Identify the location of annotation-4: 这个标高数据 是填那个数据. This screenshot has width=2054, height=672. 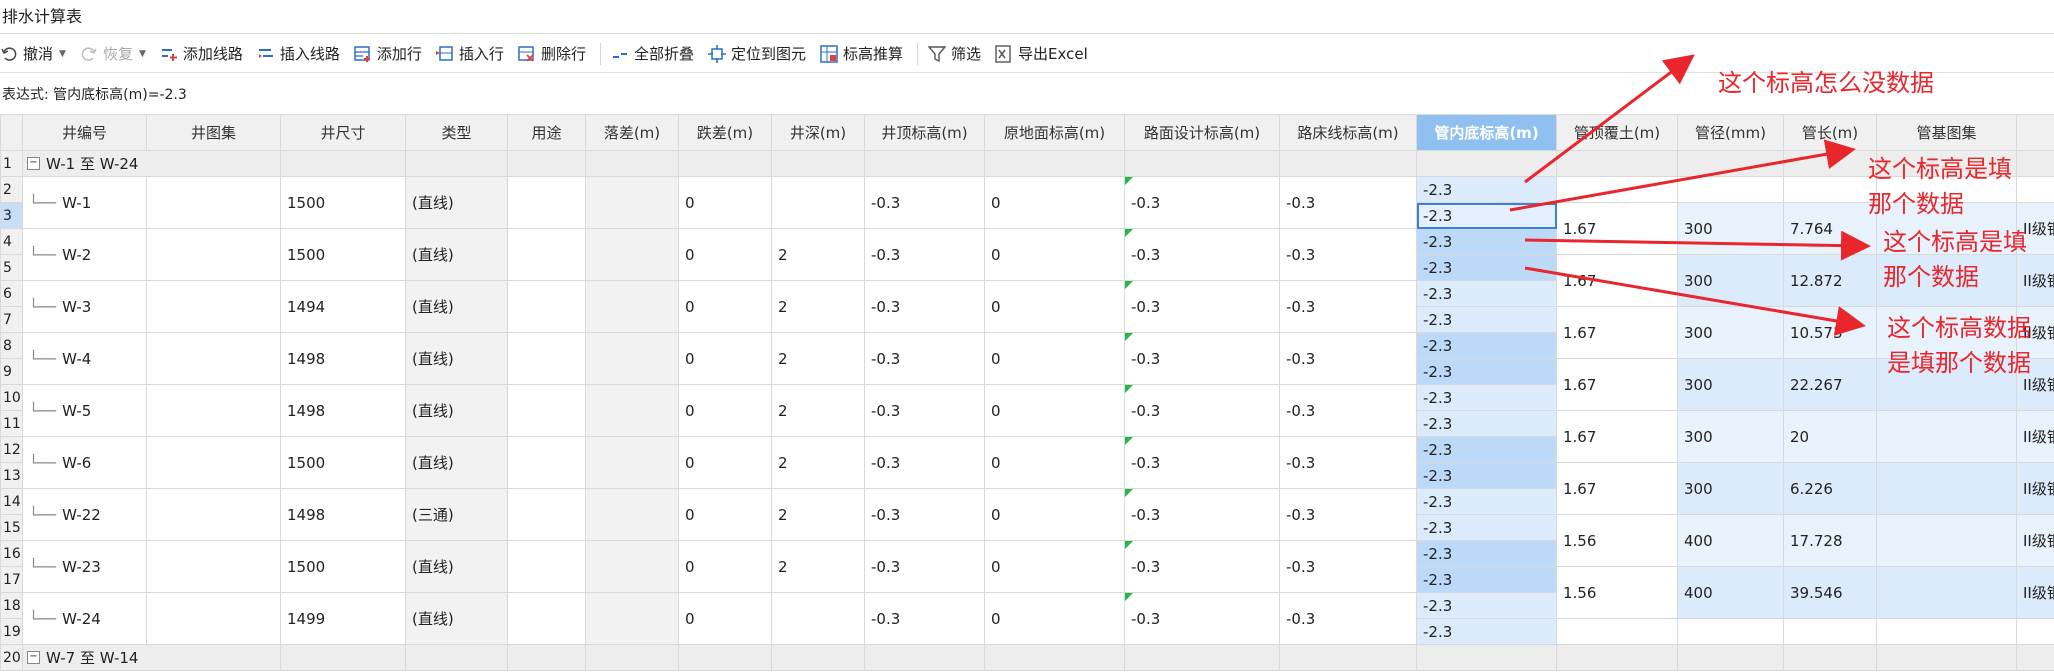
(1959, 345).